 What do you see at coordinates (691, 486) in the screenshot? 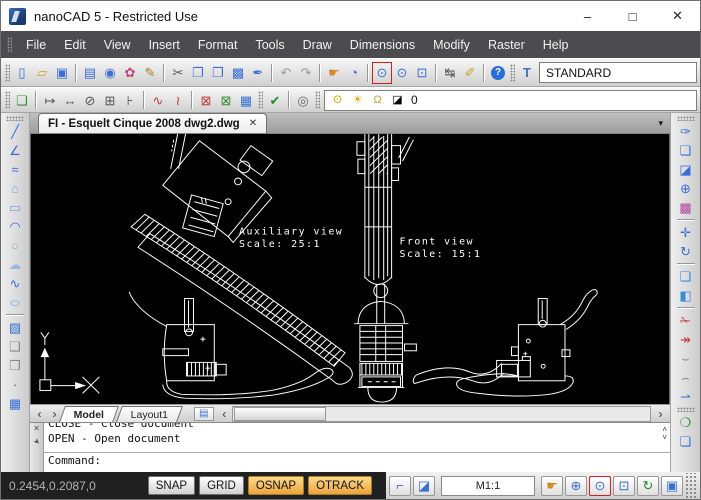
I see `resize-grip` at bounding box center [691, 486].